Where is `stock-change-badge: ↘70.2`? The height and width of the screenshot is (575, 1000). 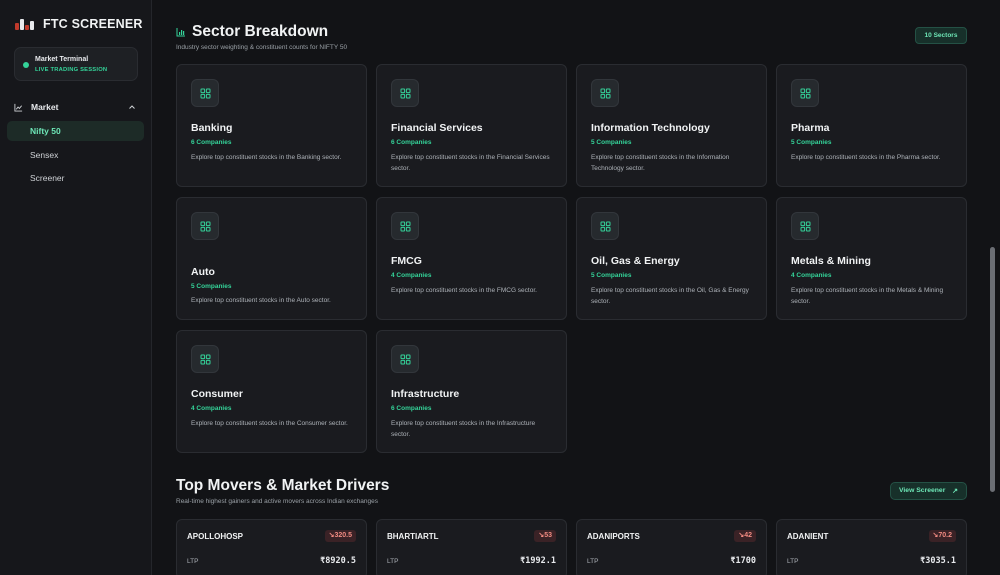
stock-change-badge: ↘70.2 is located at coordinates (942, 536).